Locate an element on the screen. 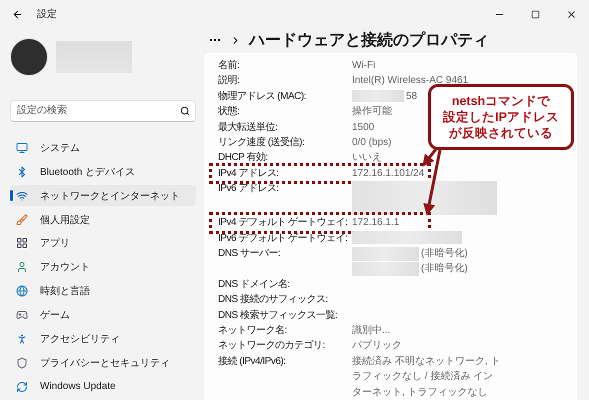 This screenshot has width=589, height=400. nav-item: Windows Update is located at coordinates (103, 387).